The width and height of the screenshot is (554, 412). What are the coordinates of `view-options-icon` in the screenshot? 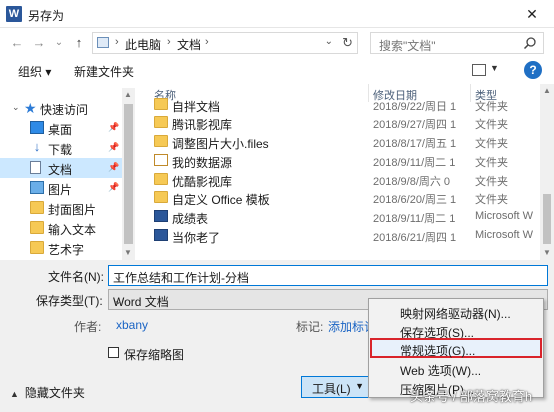 It's located at (479, 70).